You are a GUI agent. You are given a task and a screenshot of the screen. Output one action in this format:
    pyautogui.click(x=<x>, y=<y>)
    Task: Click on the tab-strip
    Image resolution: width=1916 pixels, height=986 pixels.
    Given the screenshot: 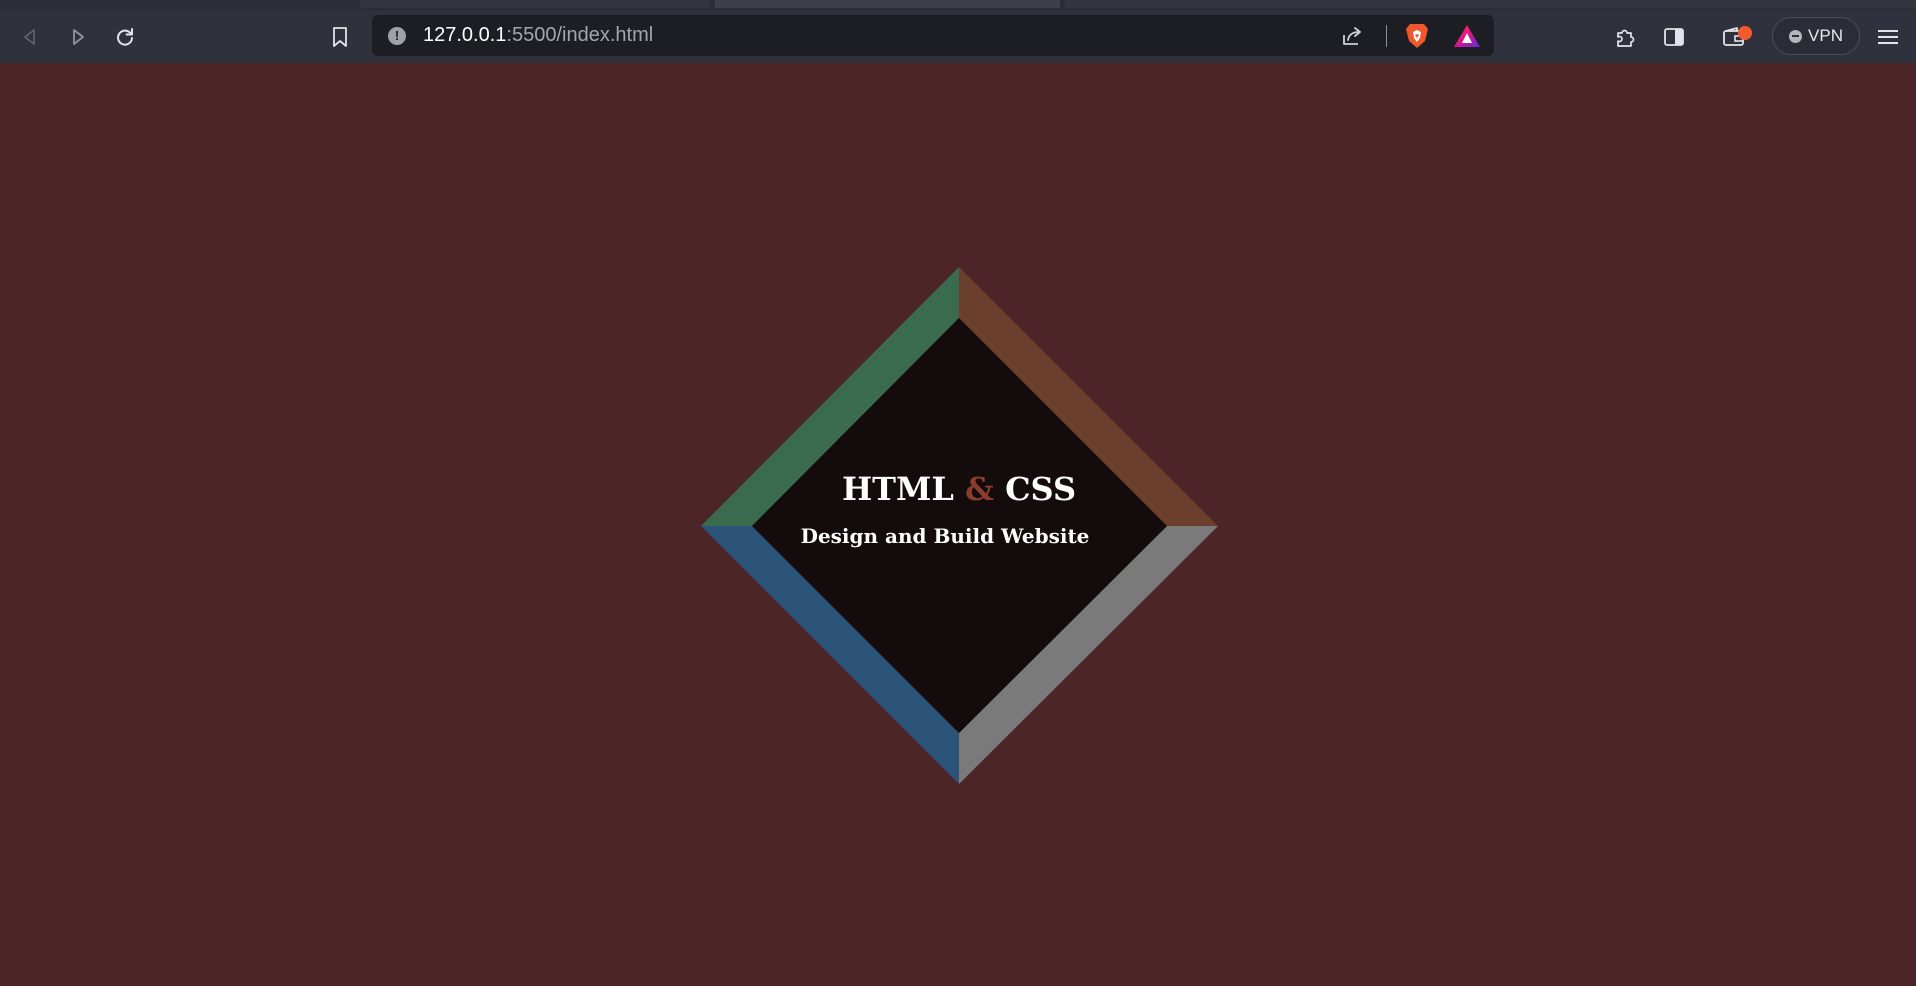 What is the action you would take?
    pyautogui.click(x=958, y=5)
    